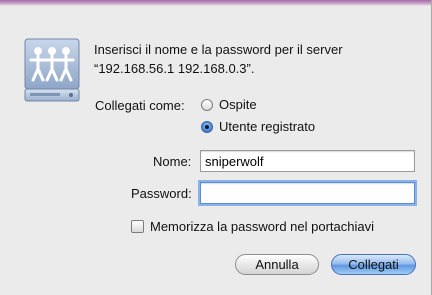 The width and height of the screenshot is (432, 295). I want to click on remember-password-checkbox, so click(137, 226).